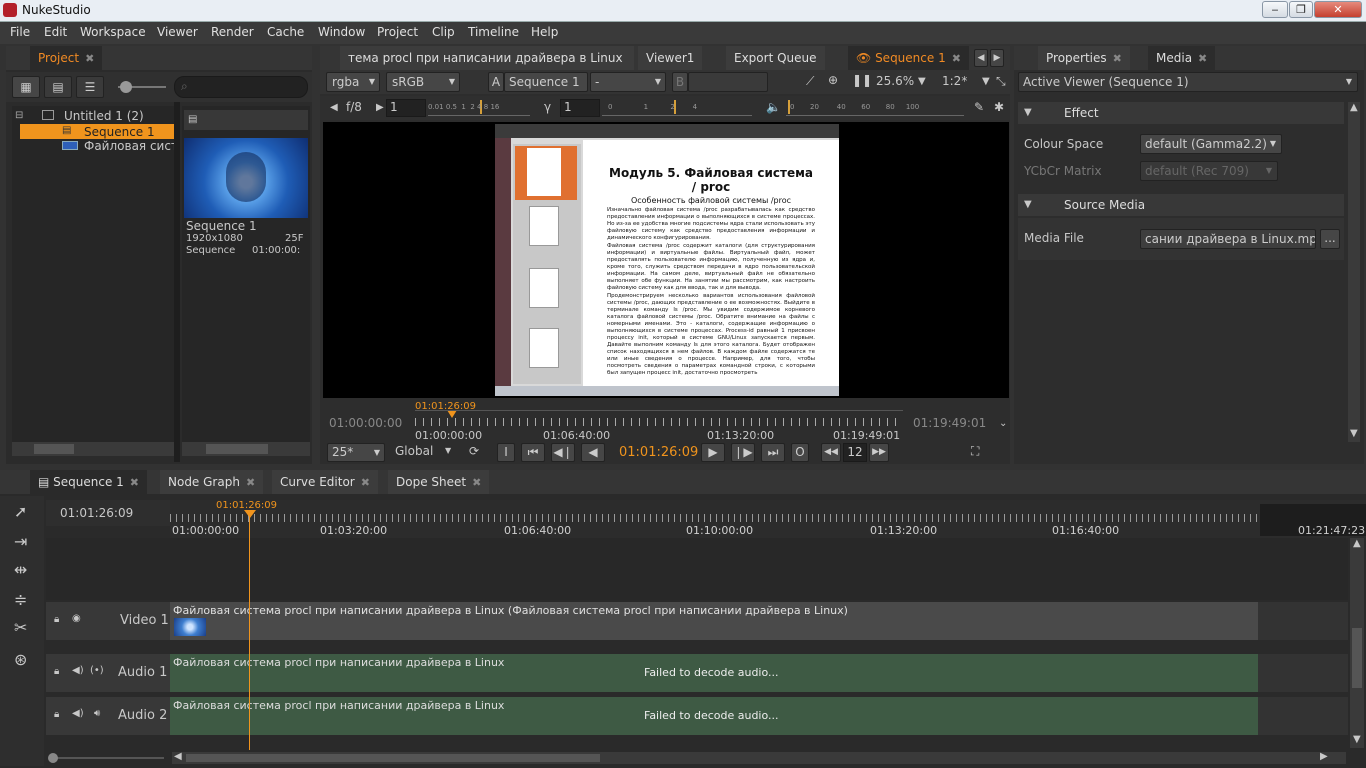 Image resolution: width=1366 pixels, height=768 pixels. What do you see at coordinates (855, 452) in the screenshot?
I see `step-size-input: 12` at bounding box center [855, 452].